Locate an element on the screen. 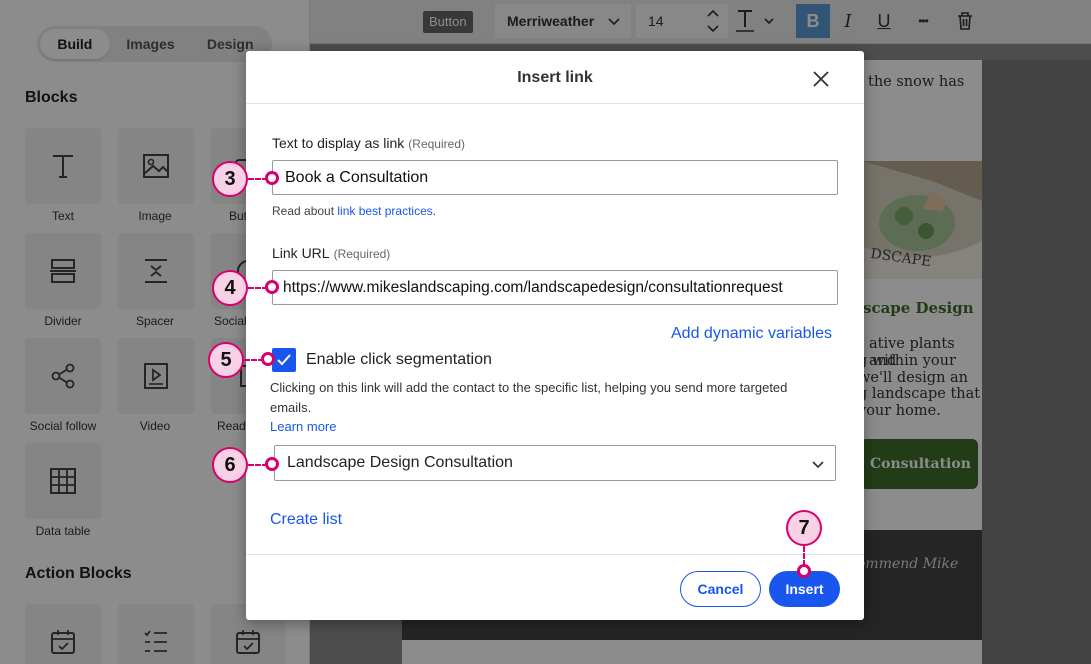  close-icon is located at coordinates (821, 79).